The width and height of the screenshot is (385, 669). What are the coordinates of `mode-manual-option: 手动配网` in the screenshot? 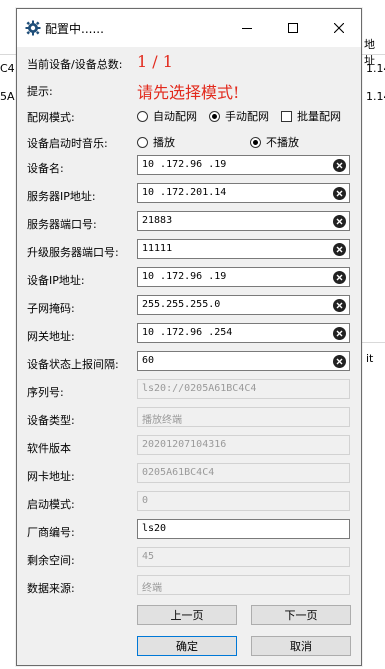 It's located at (239, 116).